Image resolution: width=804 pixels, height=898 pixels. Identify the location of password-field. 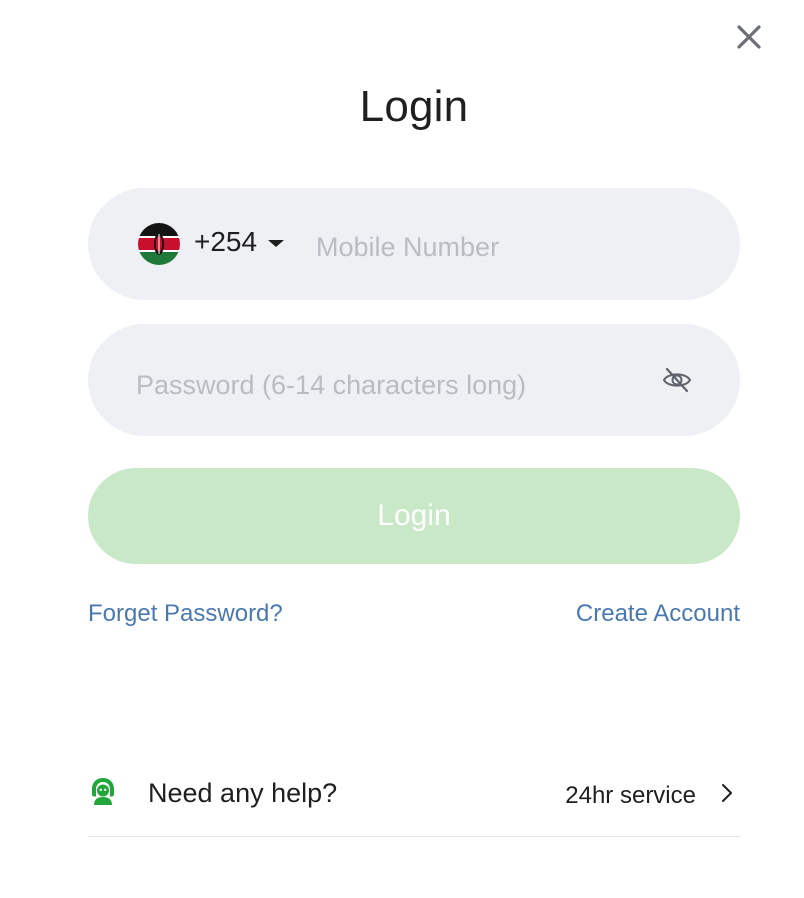
(414, 380).